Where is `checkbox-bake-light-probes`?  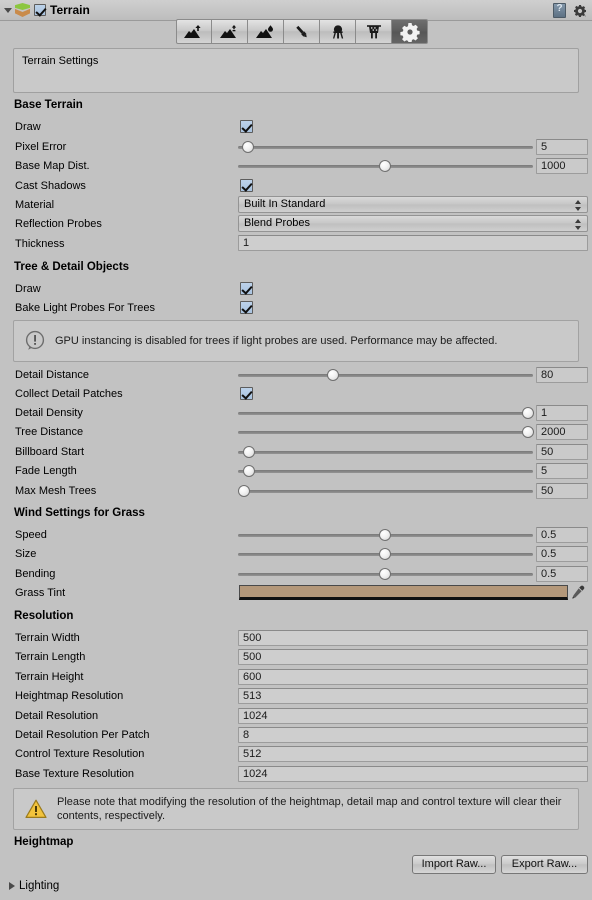 checkbox-bake-light-probes is located at coordinates (246, 307).